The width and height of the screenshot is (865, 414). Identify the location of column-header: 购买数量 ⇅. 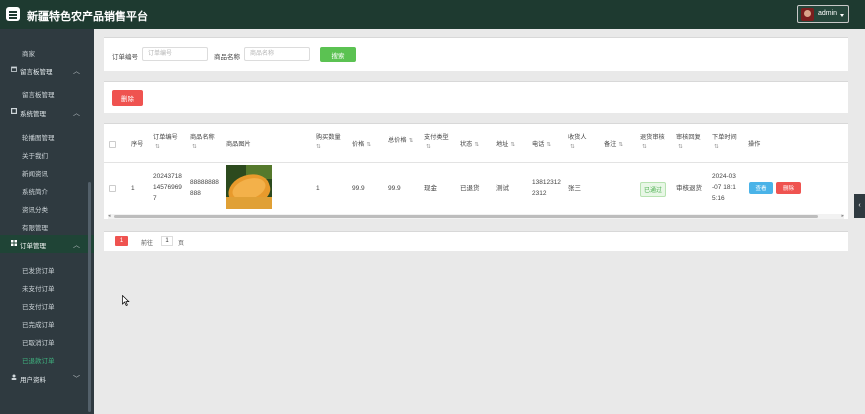
(328, 142).